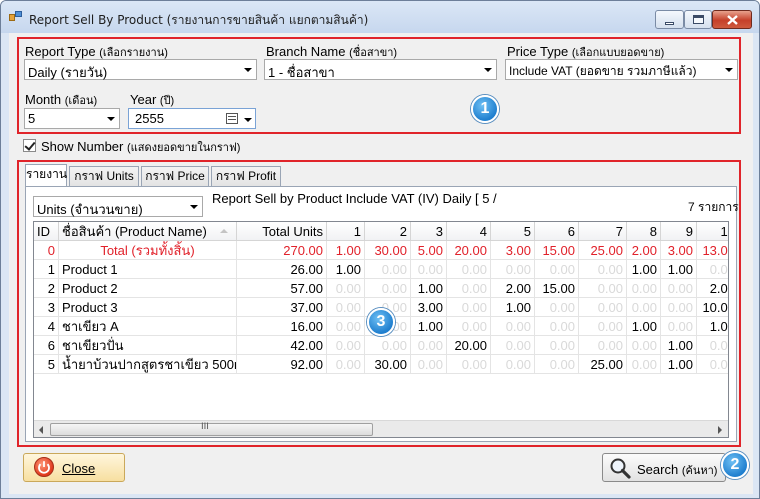 This screenshot has height=499, width=760. Describe the element at coordinates (232, 118) in the screenshot. I see `calendar-icon` at that location.